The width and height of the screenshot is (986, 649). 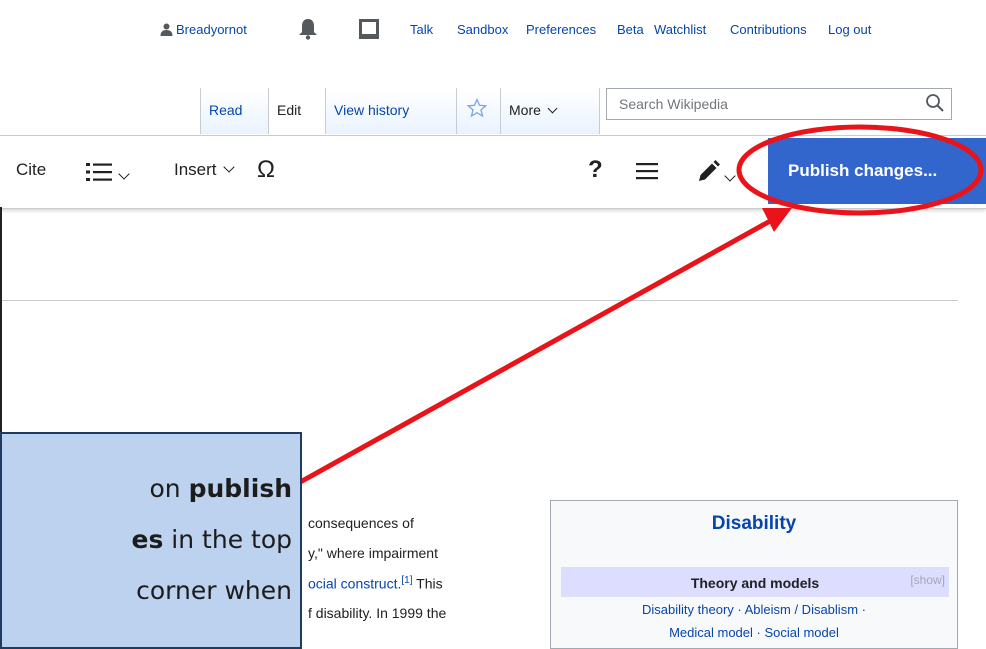 I want to click on special-character-button: Ω, so click(x=266, y=170).